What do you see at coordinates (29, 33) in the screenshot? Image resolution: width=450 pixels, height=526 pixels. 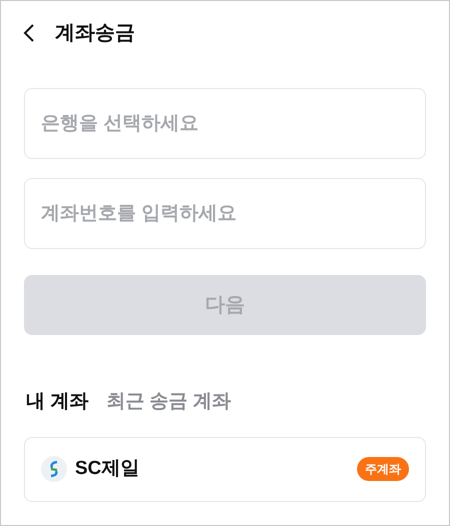 I see `back-icon` at bounding box center [29, 33].